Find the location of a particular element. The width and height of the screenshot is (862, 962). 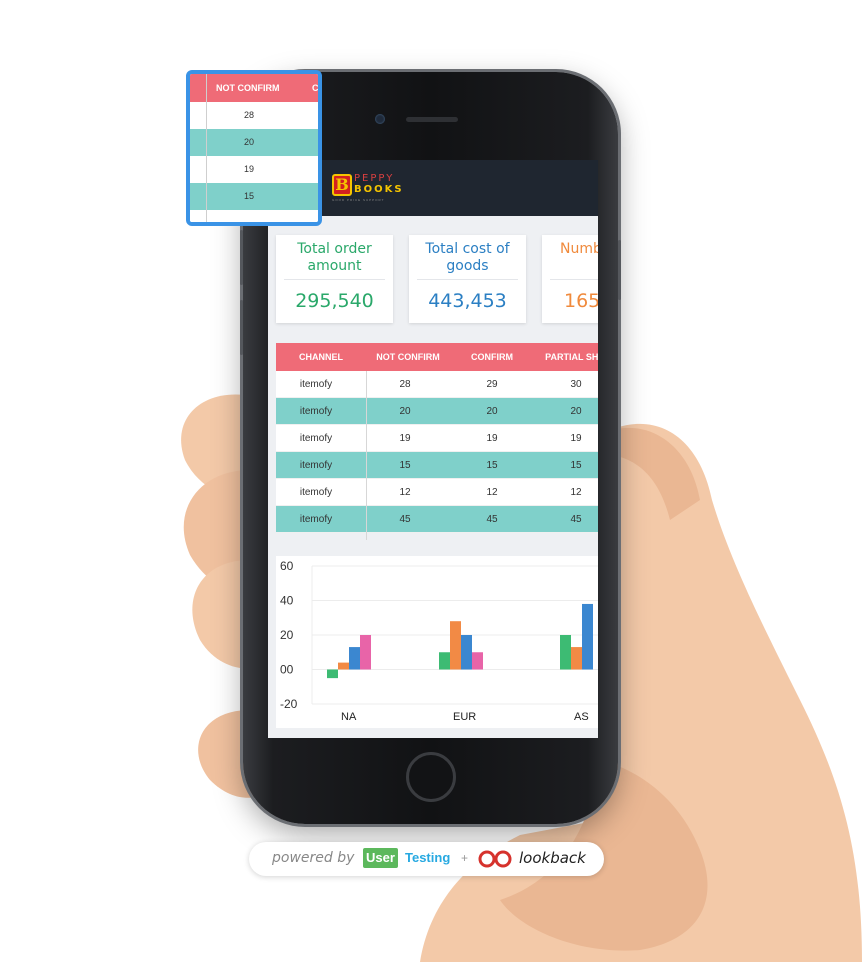

y-tick-label: 20 is located at coordinates (287, 635).